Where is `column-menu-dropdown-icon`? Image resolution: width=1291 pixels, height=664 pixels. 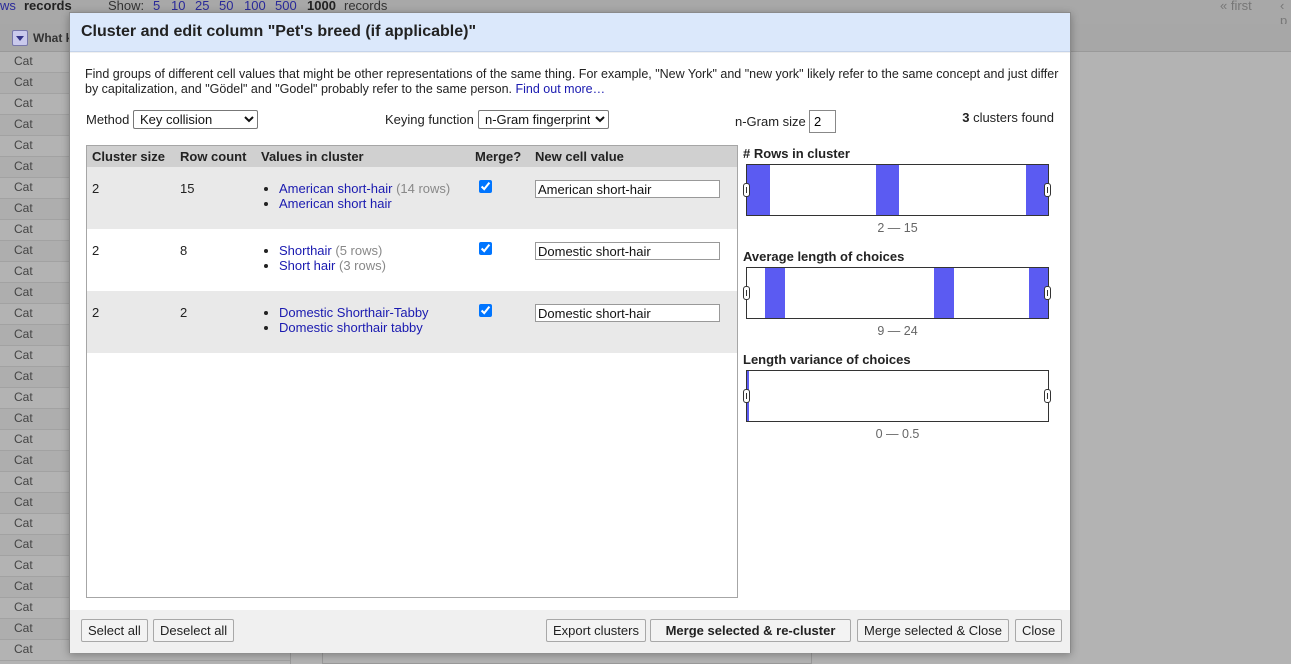
column-menu-dropdown-icon is located at coordinates (20, 38).